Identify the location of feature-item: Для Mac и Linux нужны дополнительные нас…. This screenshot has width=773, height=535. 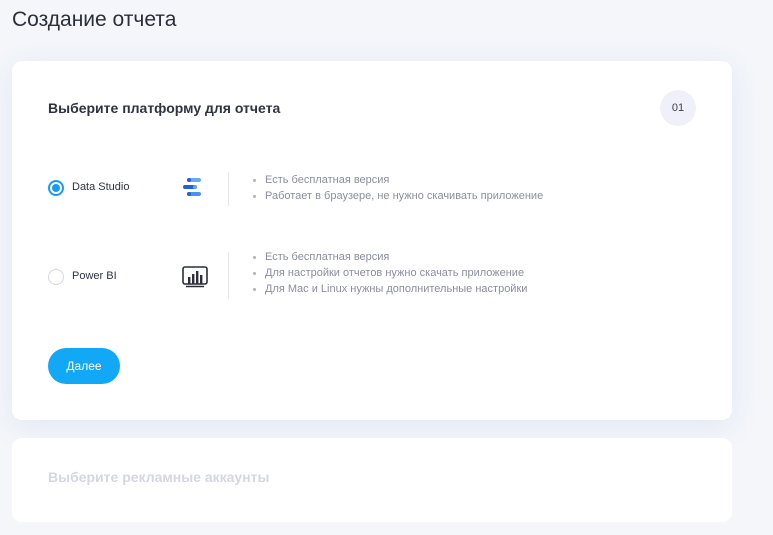
(390, 289).